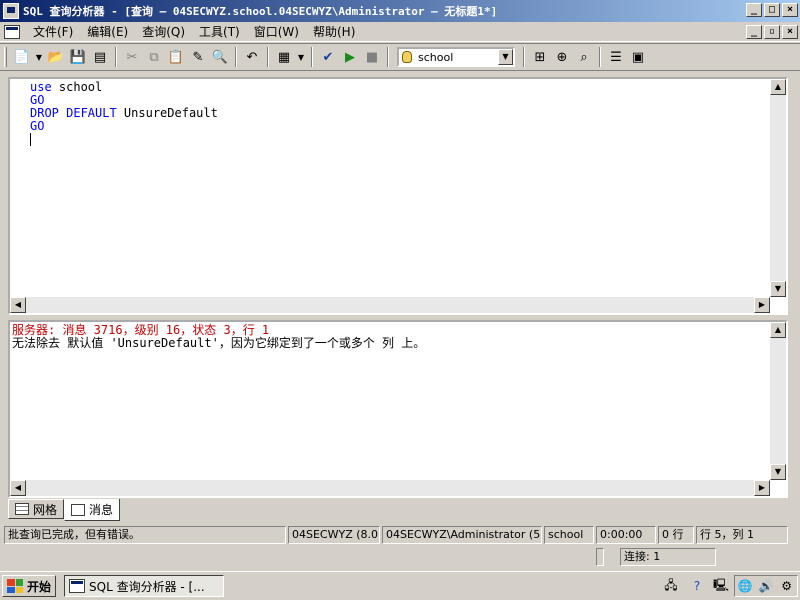 The height and width of the screenshot is (600, 800). Describe the element at coordinates (462, 535) in the screenshot. I see `status-user: 04SECWYZ\Administrator (51` at that location.